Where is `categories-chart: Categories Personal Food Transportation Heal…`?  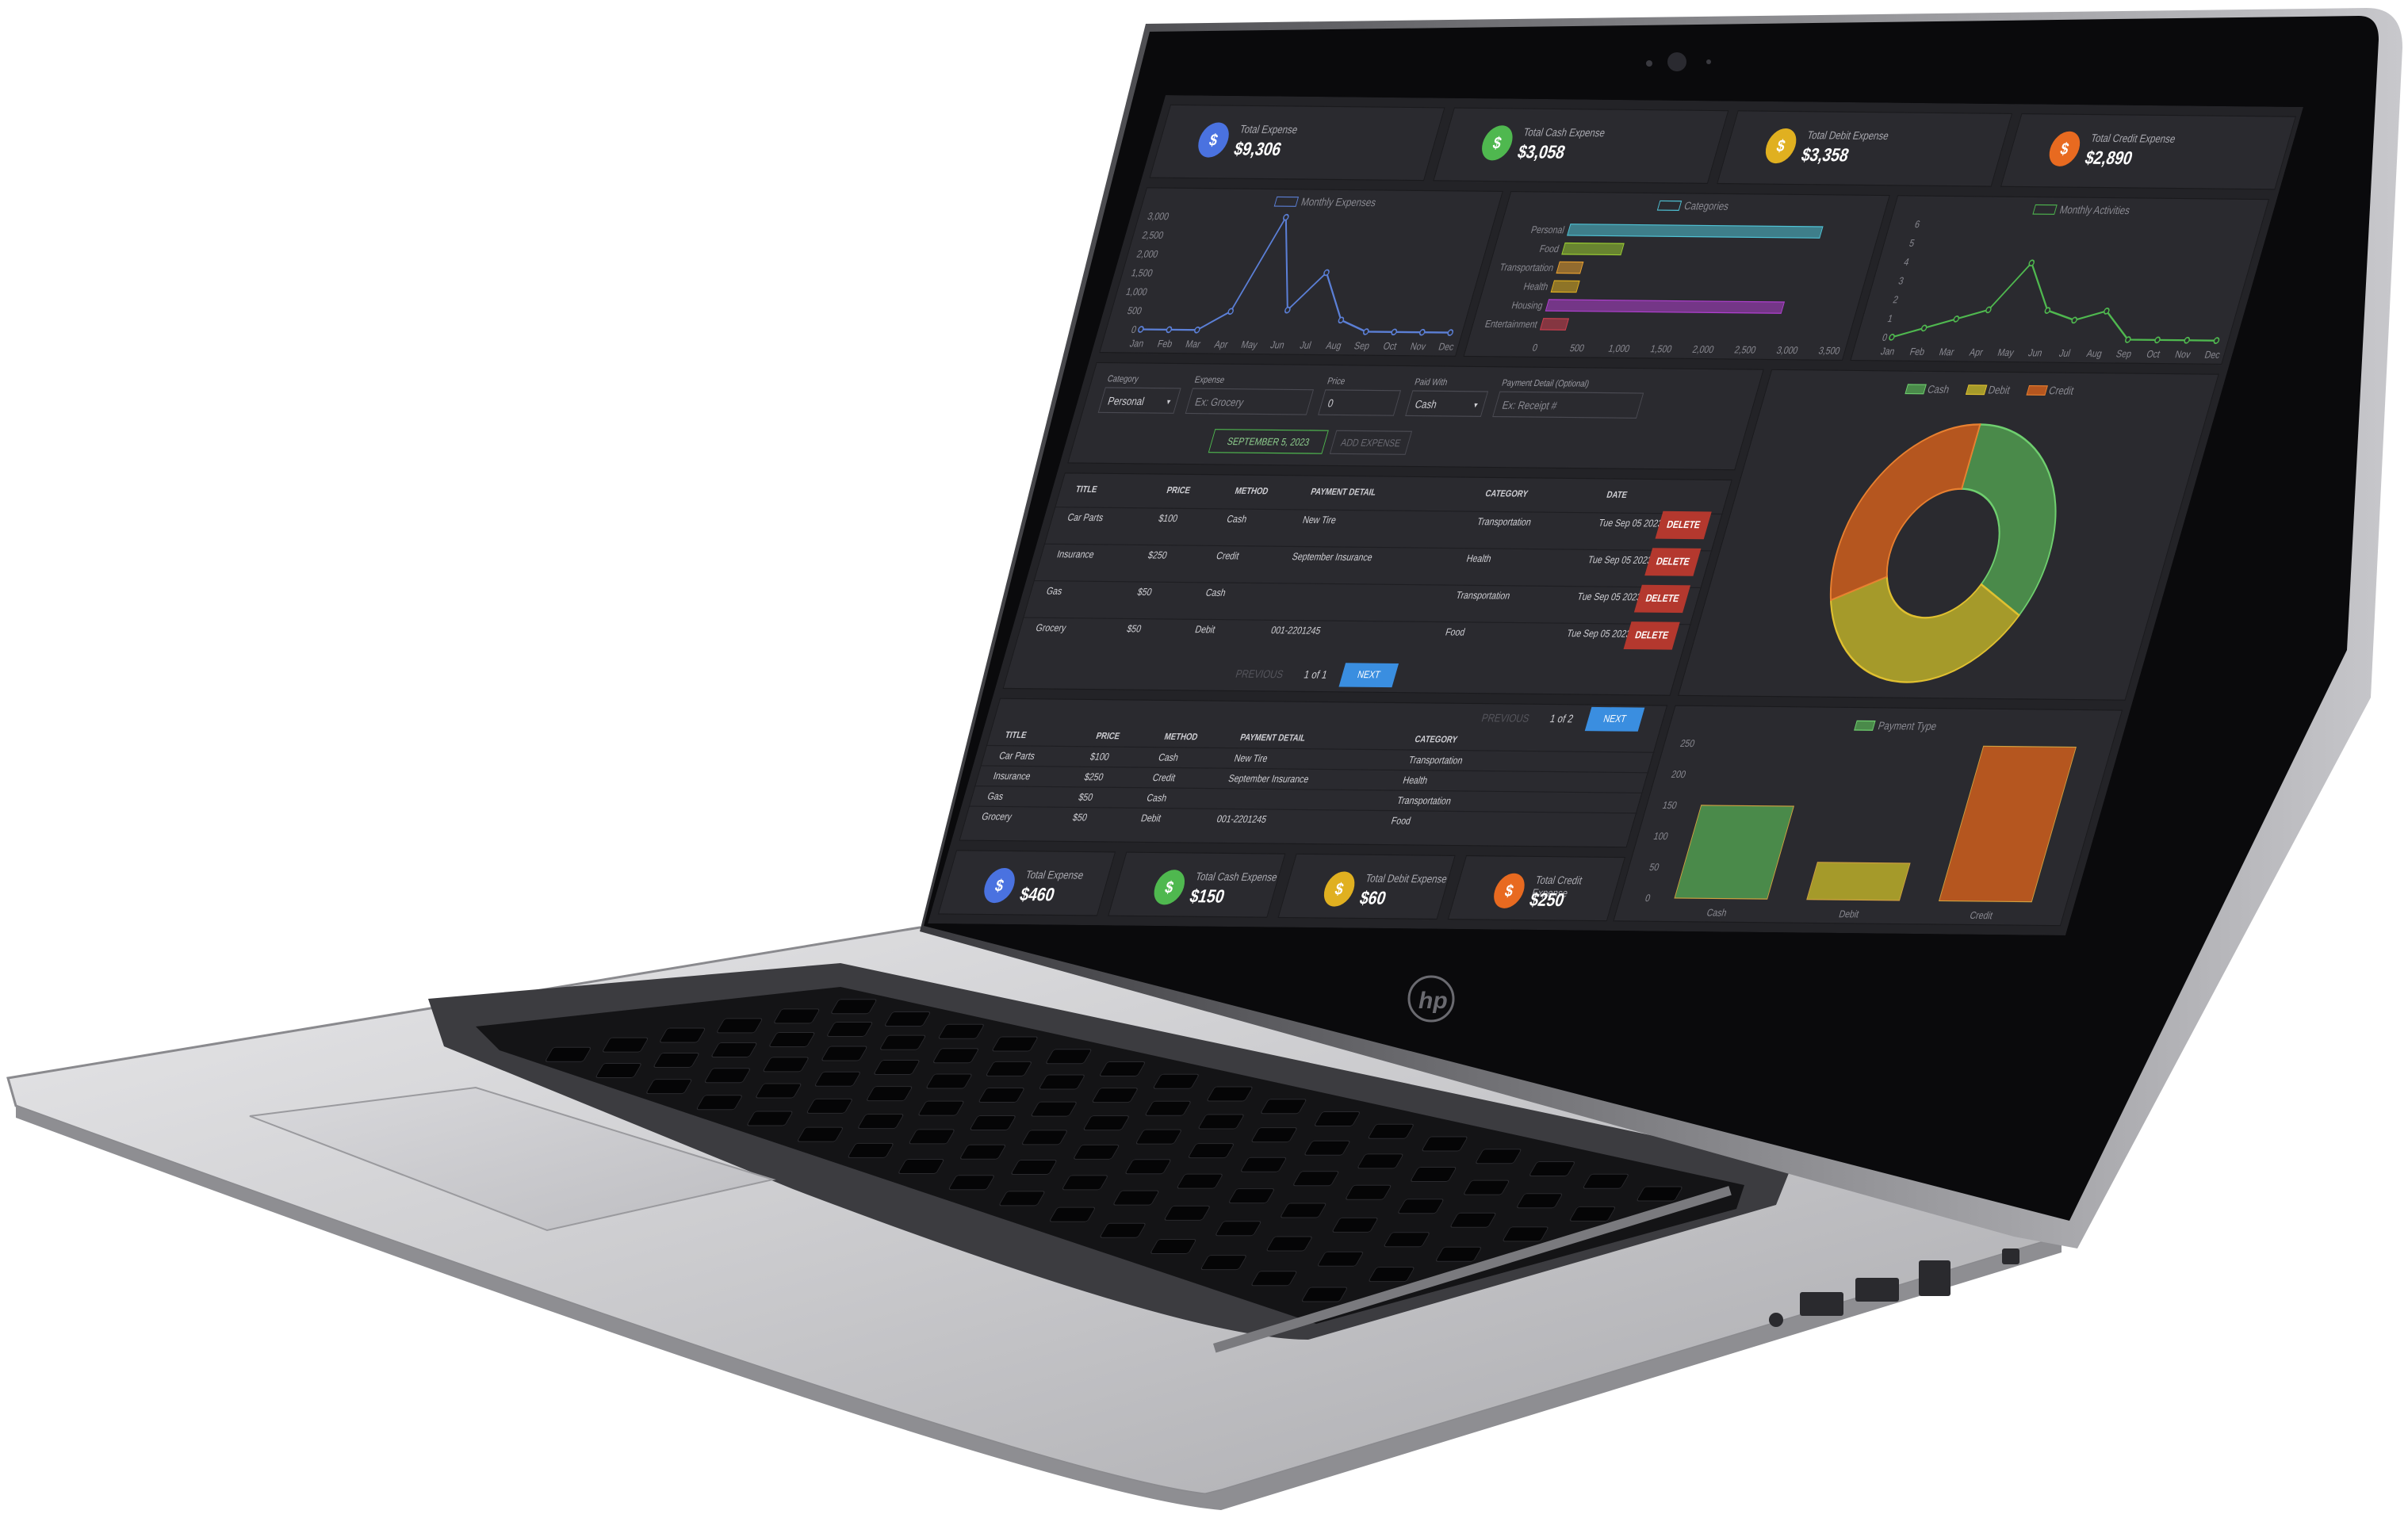 categories-chart: Categories Personal Food Transportation Heal… is located at coordinates (1662, 278).